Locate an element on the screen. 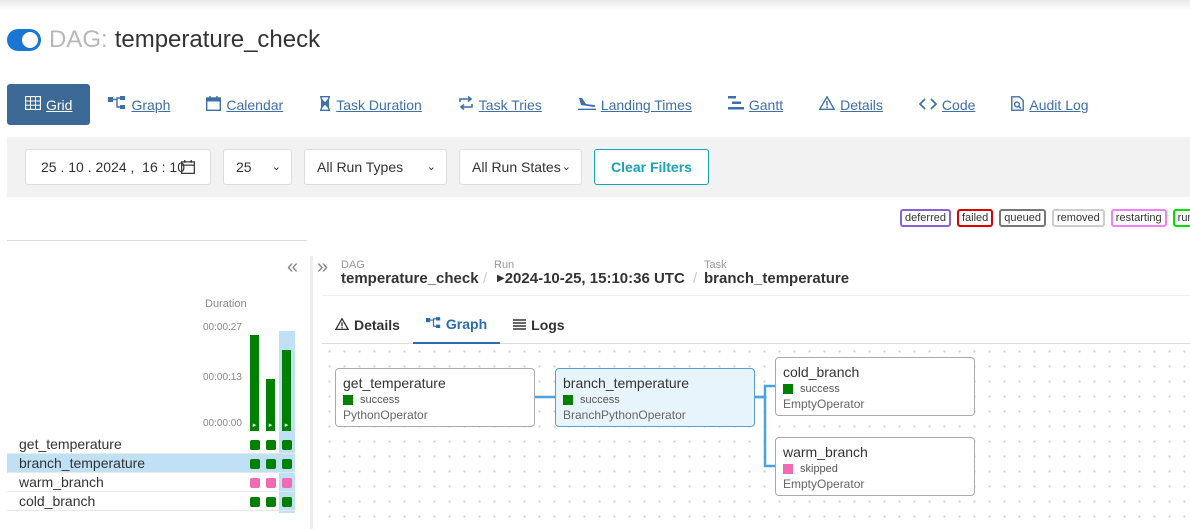 The width and height of the screenshot is (1190, 529). tab-code: Code is located at coordinates (947, 104).